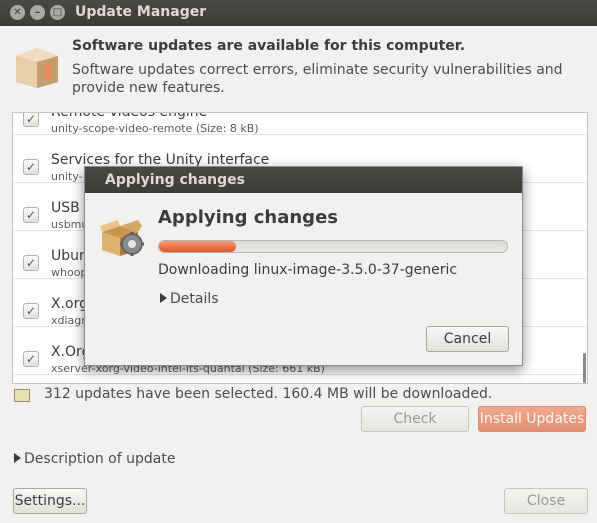 The height and width of the screenshot is (523, 597). What do you see at coordinates (68, 320) in the screenshot?
I see `update-package: xdiagr` at bounding box center [68, 320].